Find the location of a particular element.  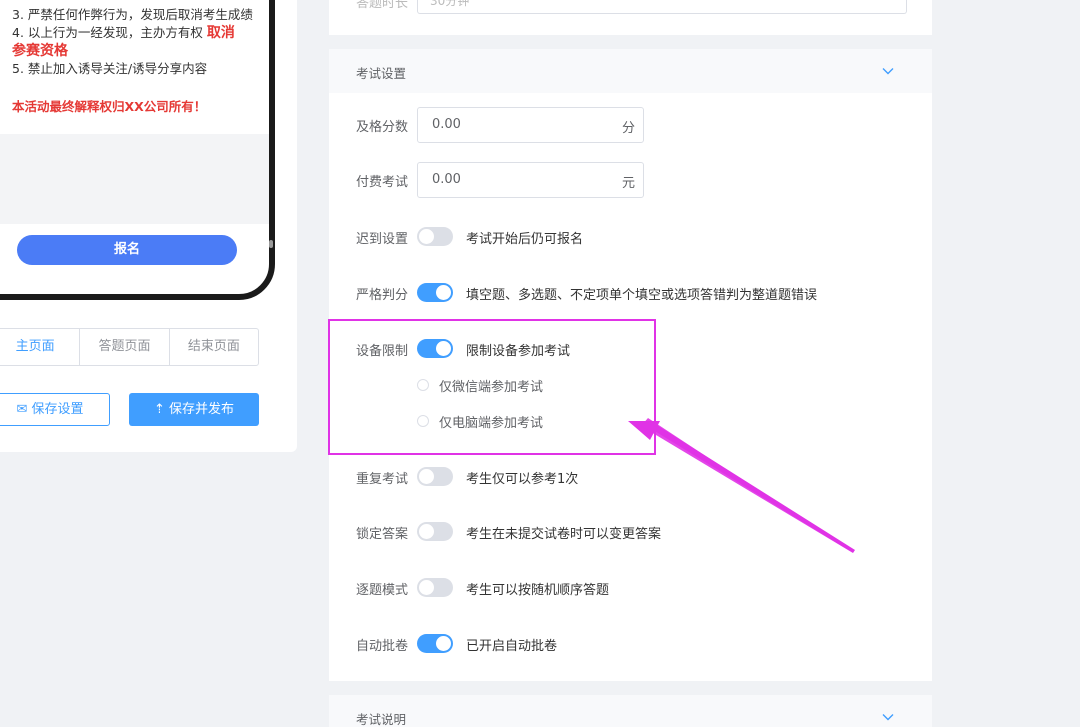

lock-label: 锁定答案 is located at coordinates (382, 534).